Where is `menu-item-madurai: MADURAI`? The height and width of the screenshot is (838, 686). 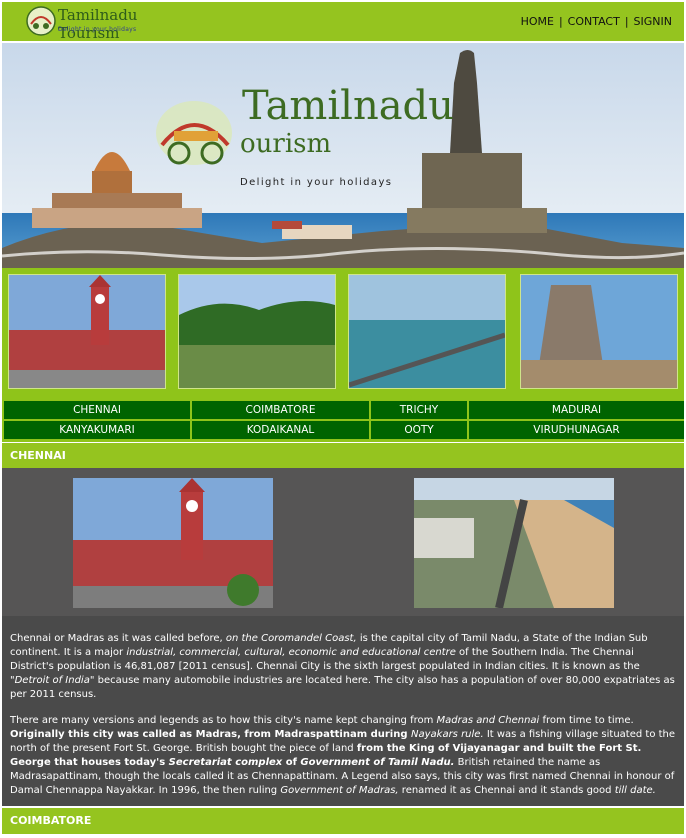 menu-item-madurai: MADURAI is located at coordinates (576, 410).